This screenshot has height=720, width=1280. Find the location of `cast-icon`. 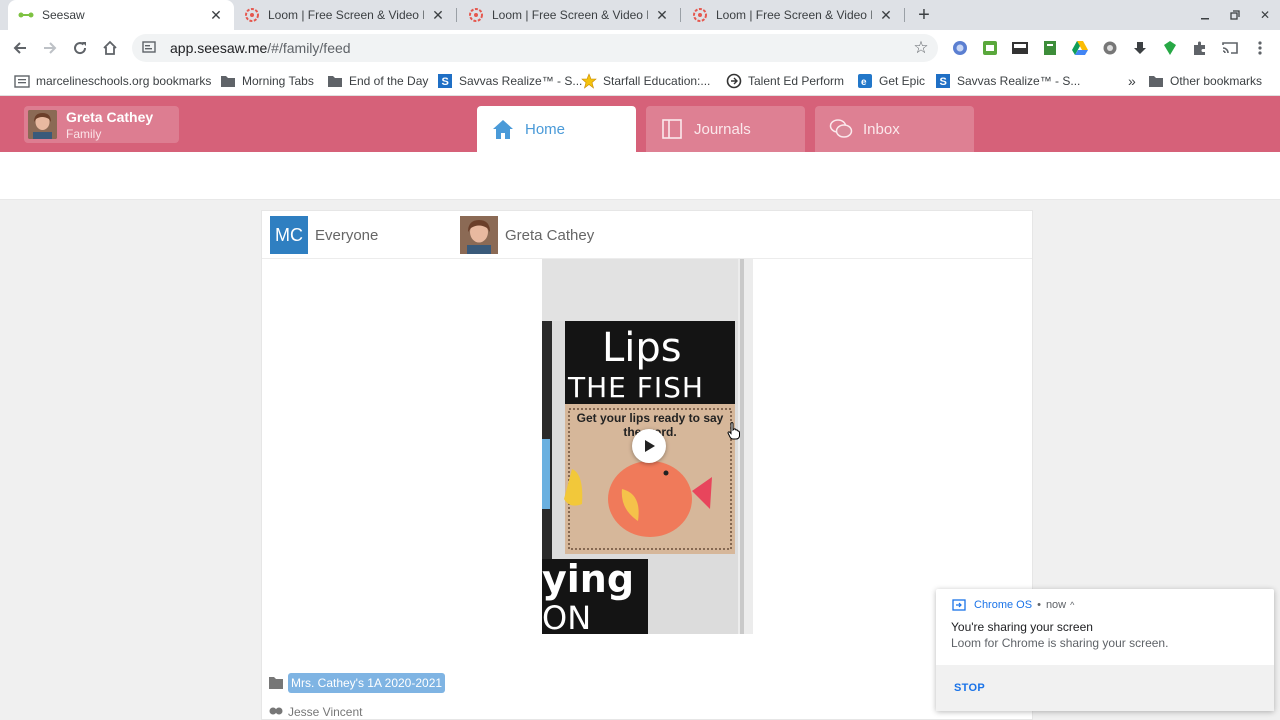

cast-icon is located at coordinates (1230, 48).